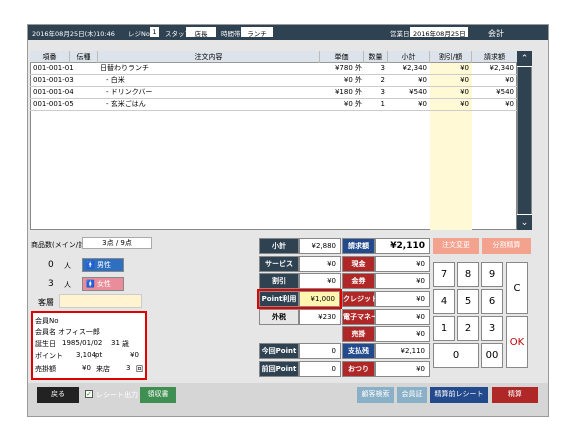 This screenshot has width=573, height=445. What do you see at coordinates (273, 105) in the screenshot?
I see `table-row: 001-001-05 - 玄米ごはん ¥0 外 1 ¥0 ¥0 ¥0` at bounding box center [273, 105].